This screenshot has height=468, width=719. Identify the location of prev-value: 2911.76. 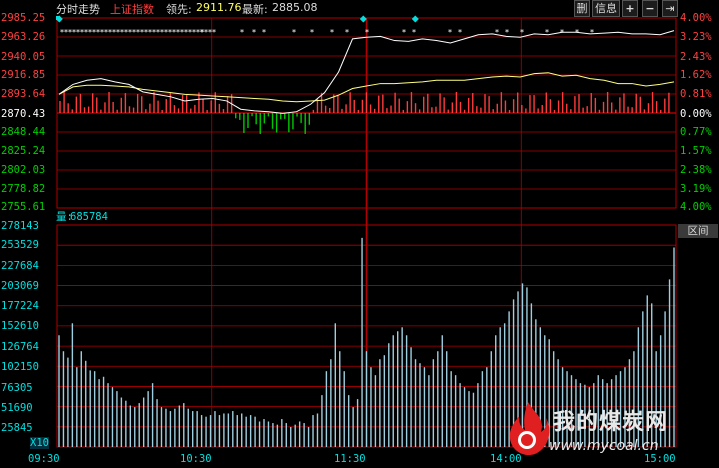
(219, 7).